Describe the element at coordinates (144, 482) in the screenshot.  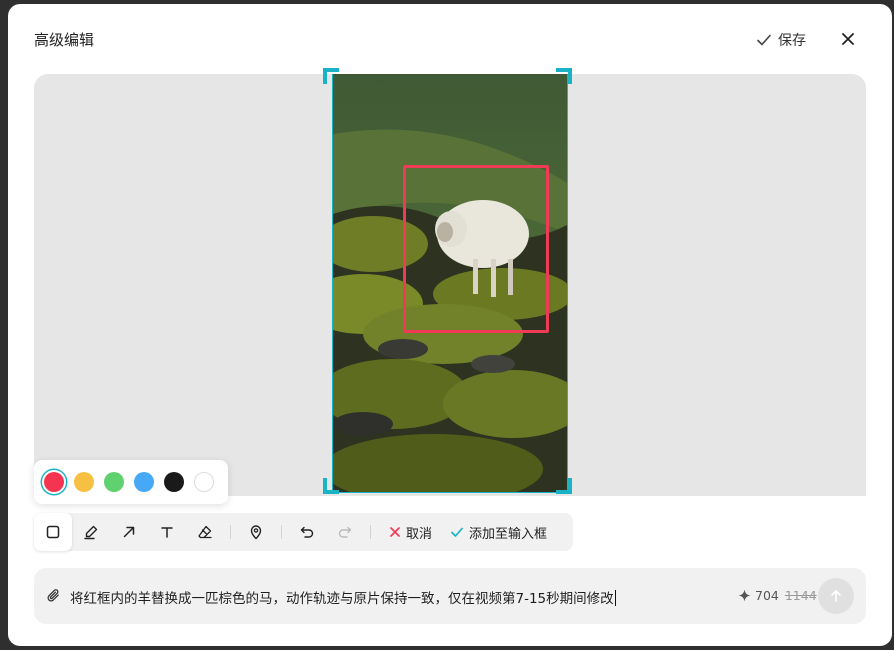
I see `color-swatch-blue` at that location.